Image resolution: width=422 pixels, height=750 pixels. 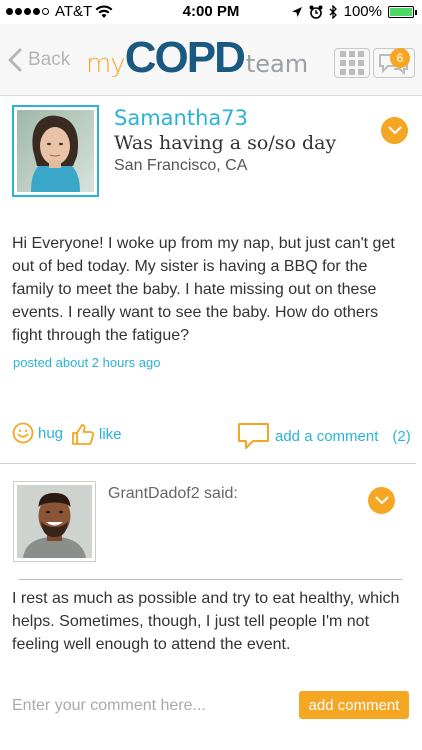 What do you see at coordinates (327, 436) in the screenshot?
I see `add-comment-label: add a comment` at bounding box center [327, 436].